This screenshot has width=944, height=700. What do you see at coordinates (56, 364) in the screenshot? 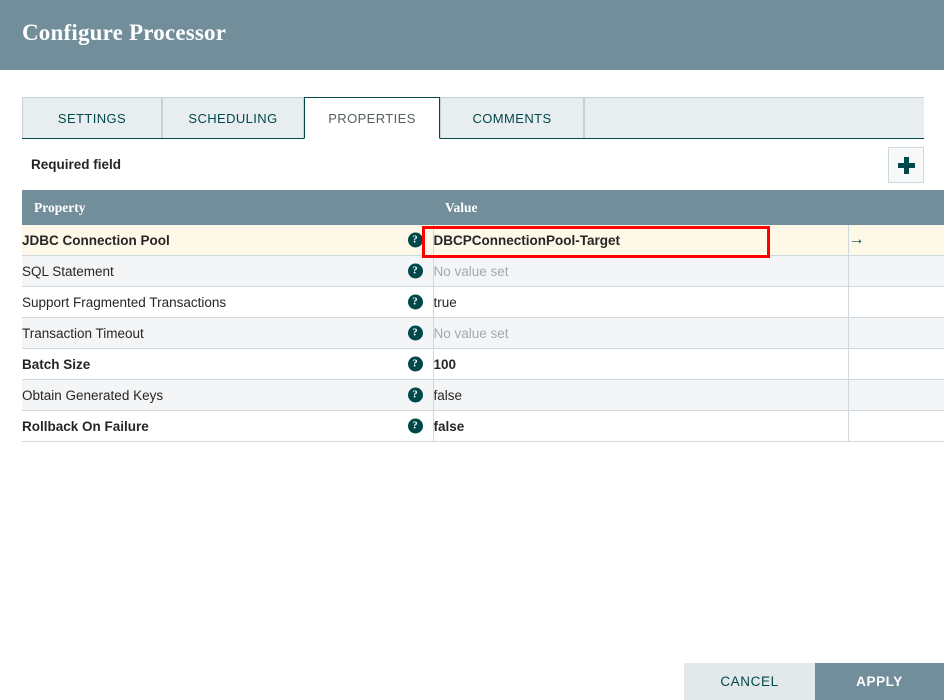
I see `property-label: Batch Size` at bounding box center [56, 364].